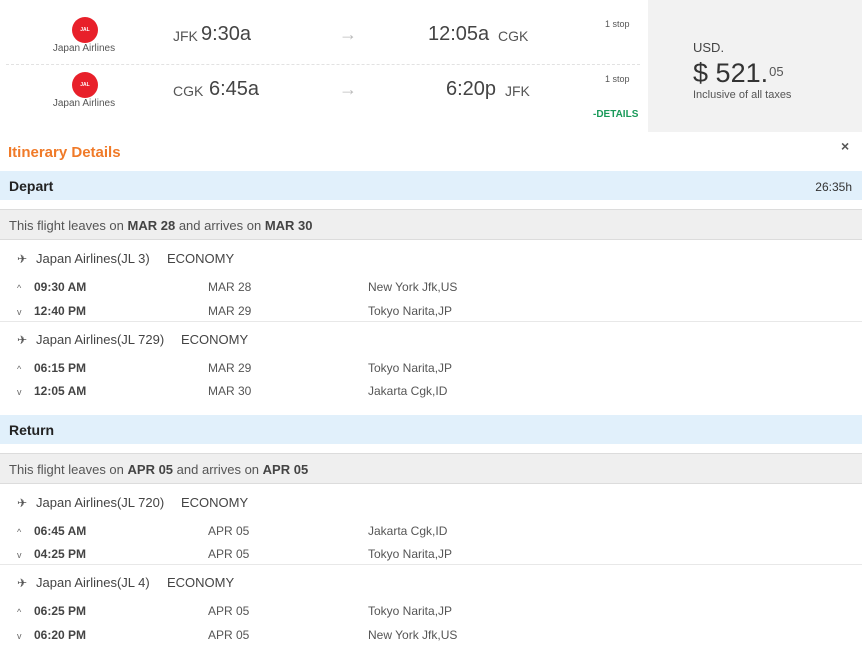 The image size is (862, 653). Describe the element at coordinates (709, 47) in the screenshot. I see `price-currency: USD.` at that location.